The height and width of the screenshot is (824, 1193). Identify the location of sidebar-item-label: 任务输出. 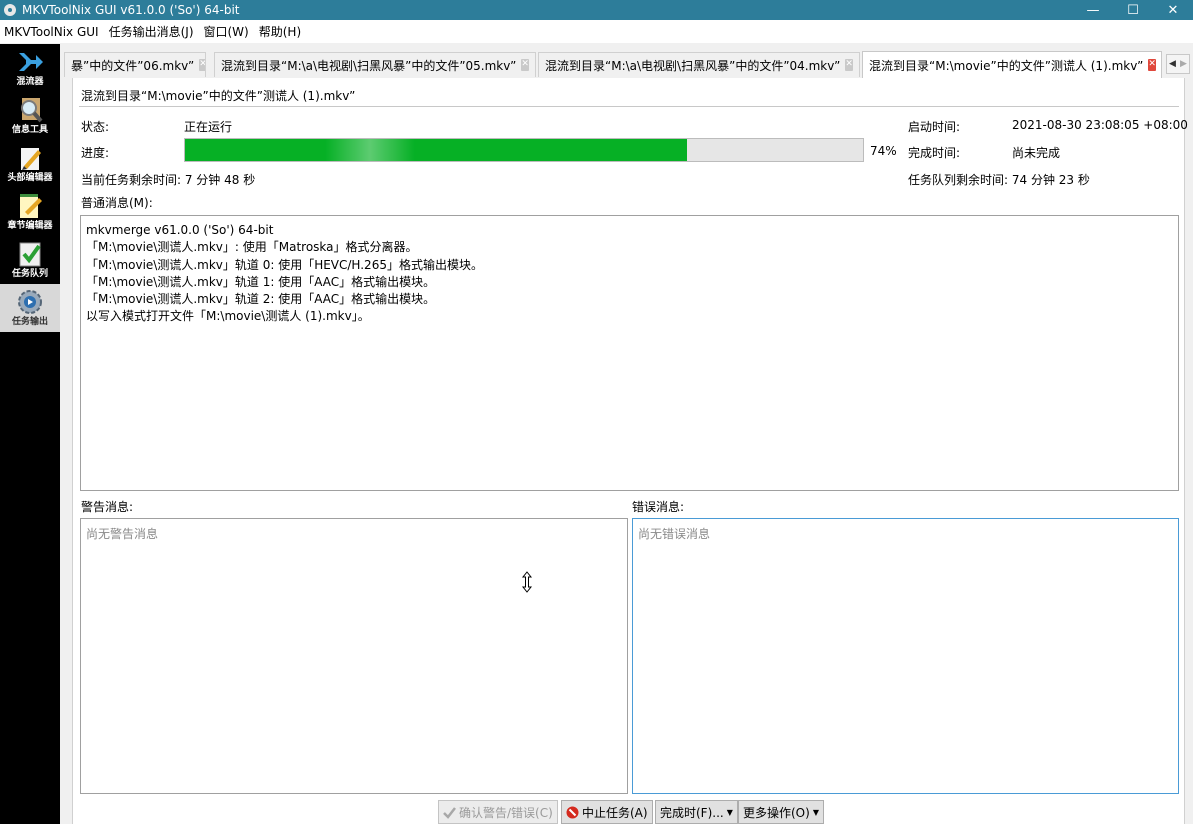
(29, 322).